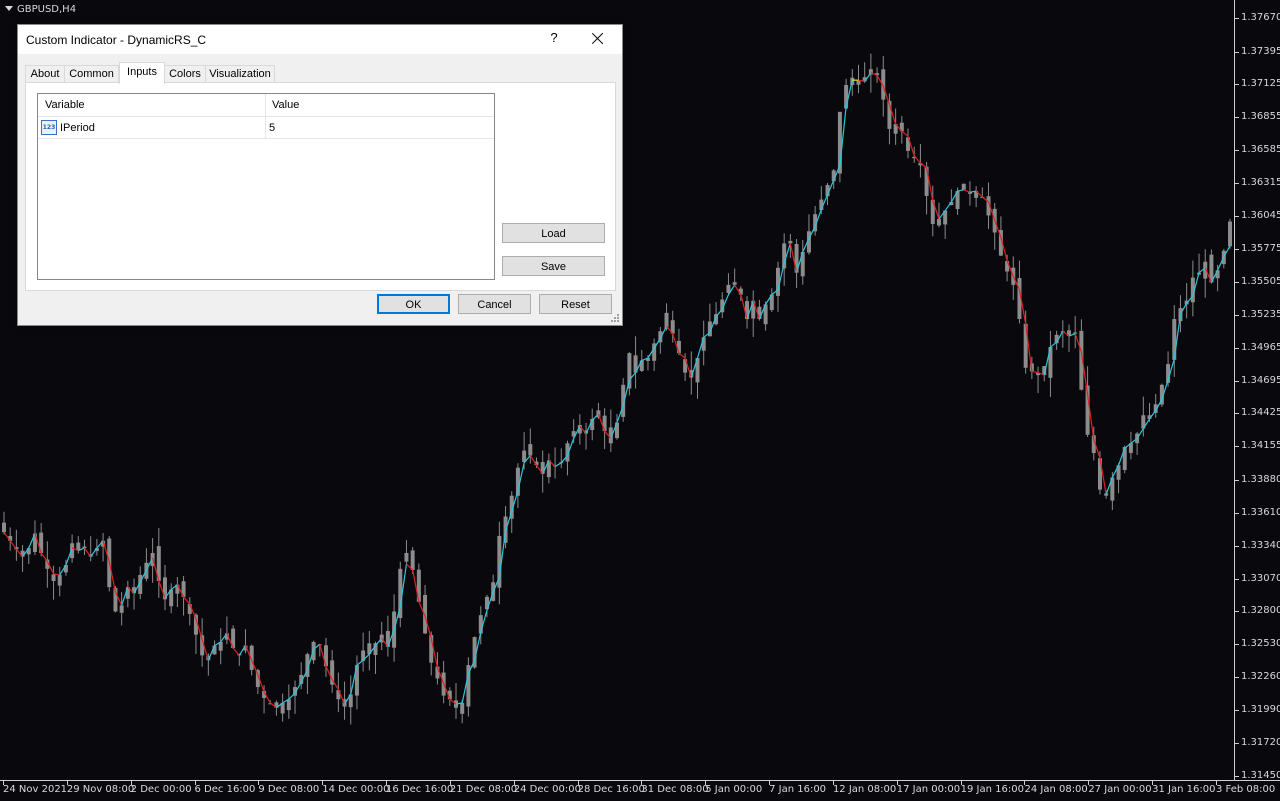 The image size is (1280, 801). I want to click on time-label: 6 Dec 16:00, so click(225, 789).